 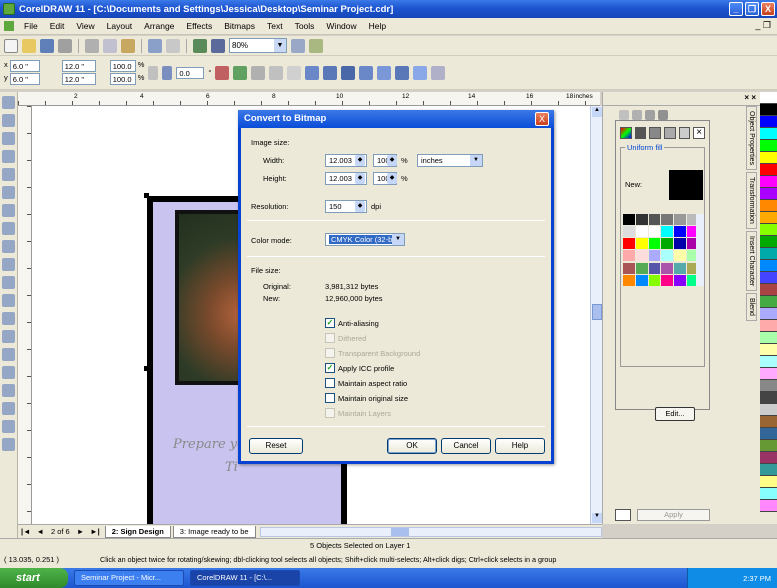 I want to click on script-text-line-1: Prepare yo, so click(x=209, y=444).